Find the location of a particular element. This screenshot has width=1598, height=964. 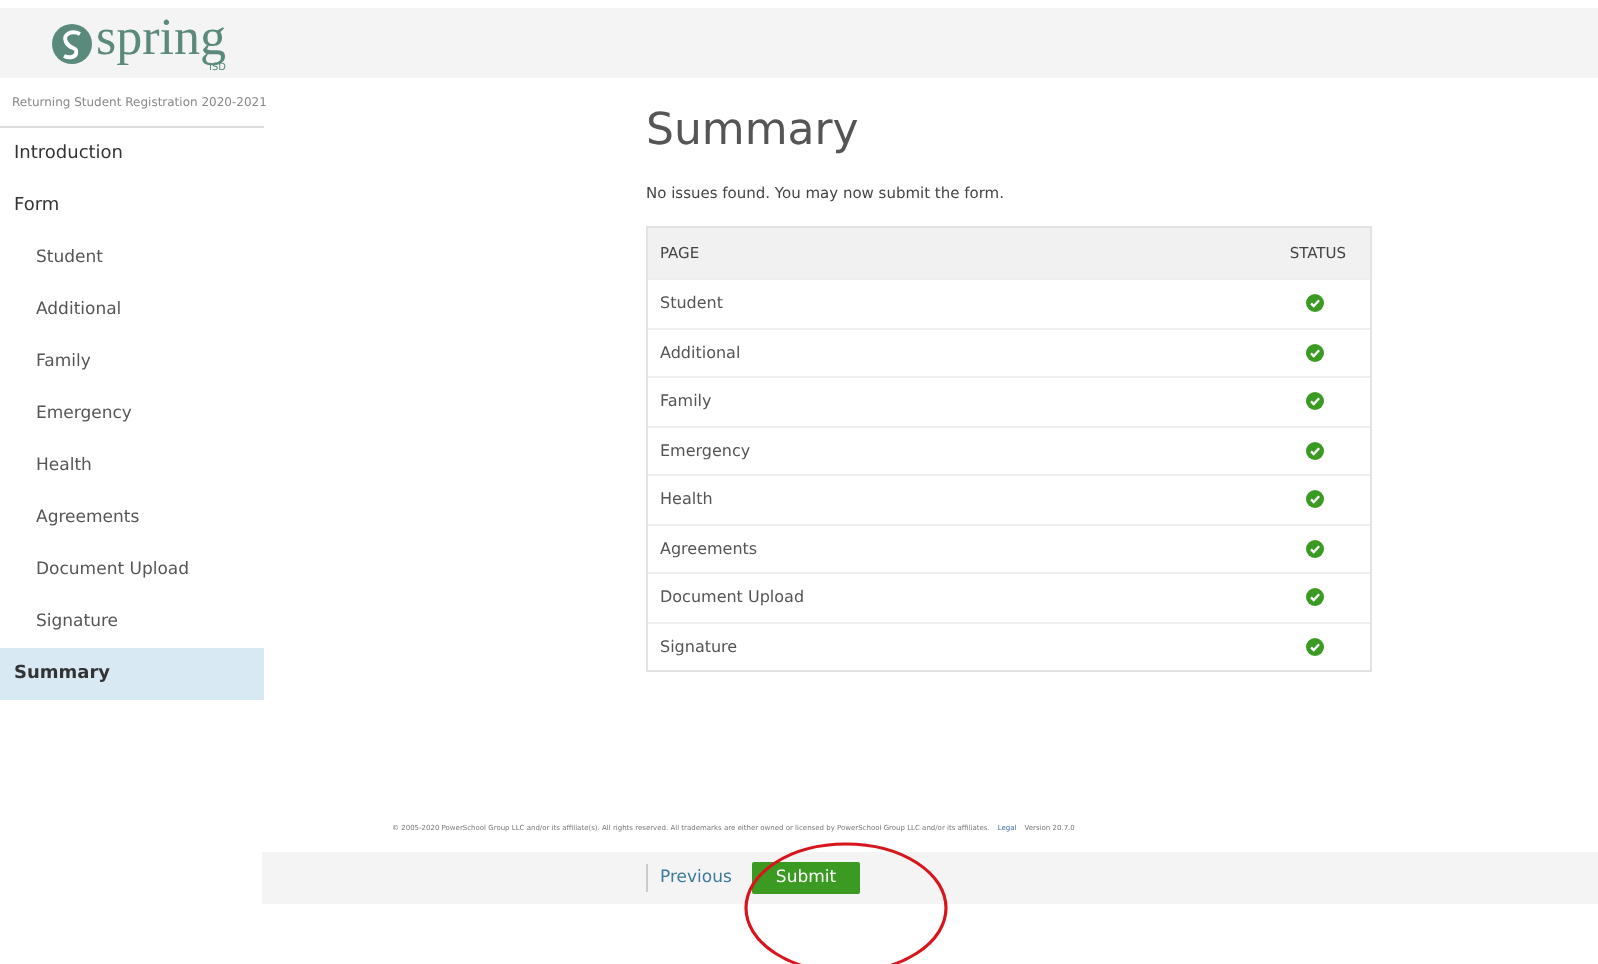

table-cell: Student is located at coordinates (691, 303).